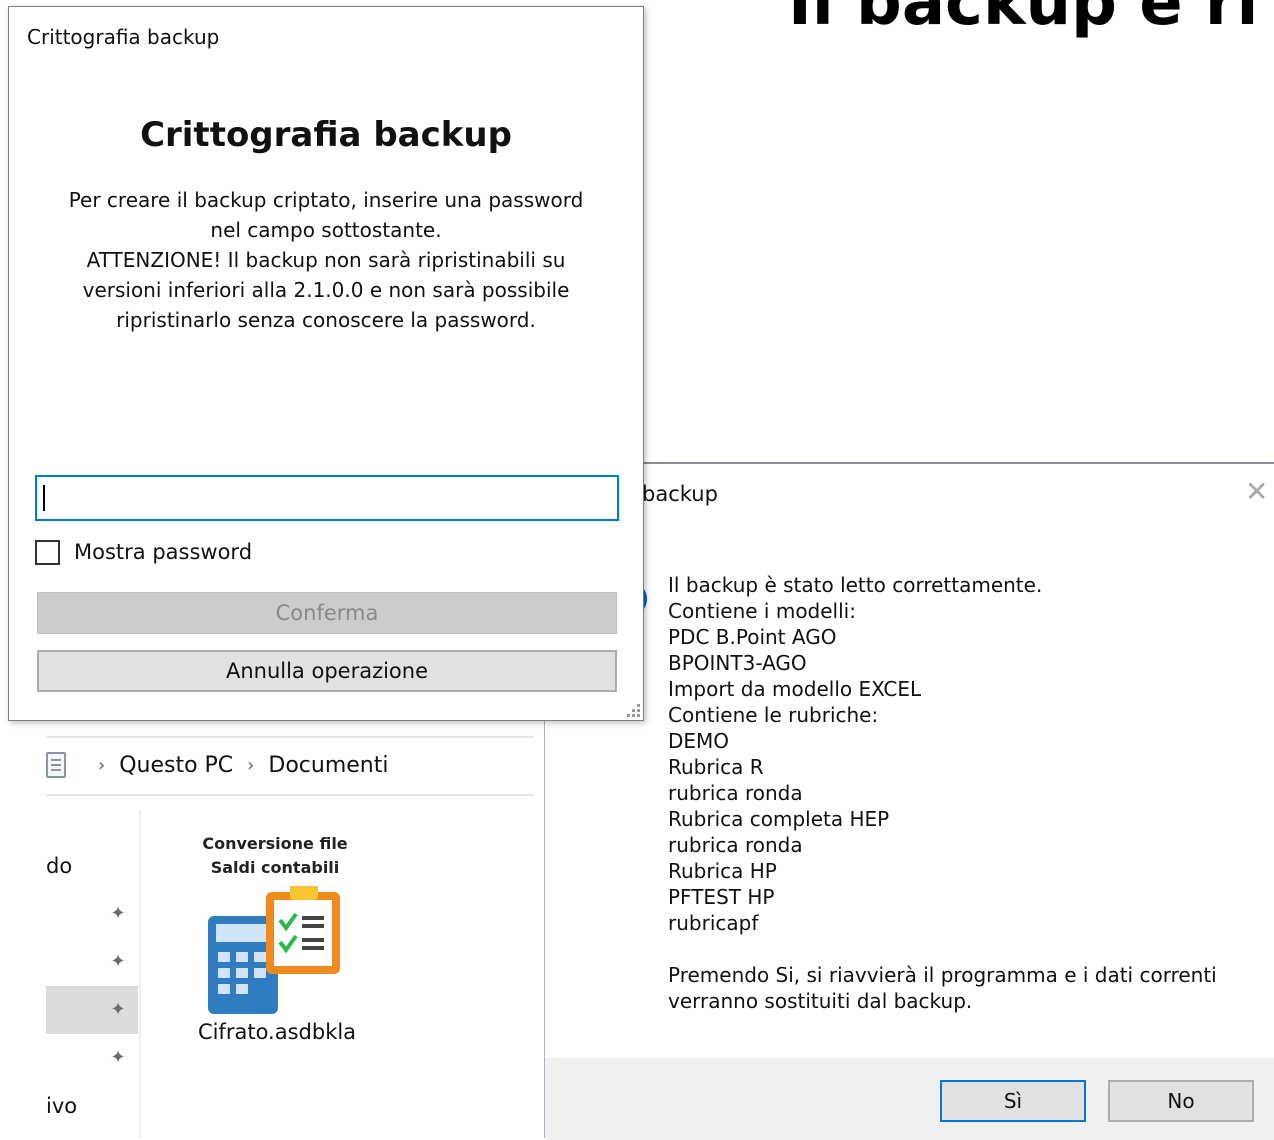  I want to click on text-caret, so click(44, 498).